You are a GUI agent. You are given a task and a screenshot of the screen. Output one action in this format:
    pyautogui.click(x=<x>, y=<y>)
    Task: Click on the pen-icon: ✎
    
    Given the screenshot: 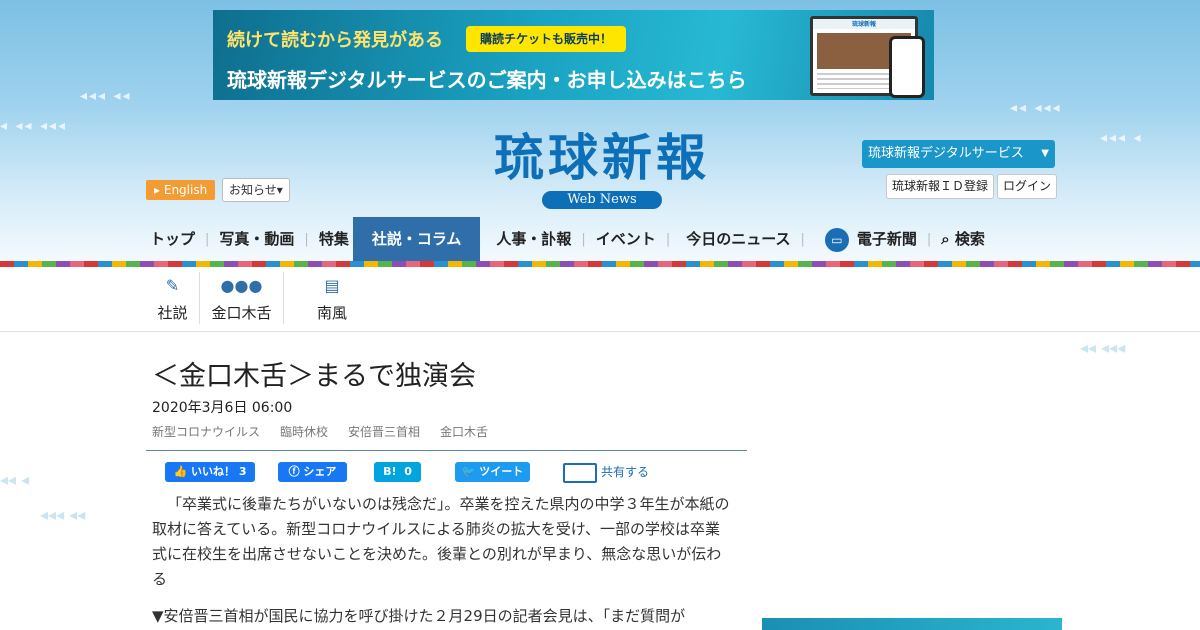 What is the action you would take?
    pyautogui.click(x=172, y=285)
    